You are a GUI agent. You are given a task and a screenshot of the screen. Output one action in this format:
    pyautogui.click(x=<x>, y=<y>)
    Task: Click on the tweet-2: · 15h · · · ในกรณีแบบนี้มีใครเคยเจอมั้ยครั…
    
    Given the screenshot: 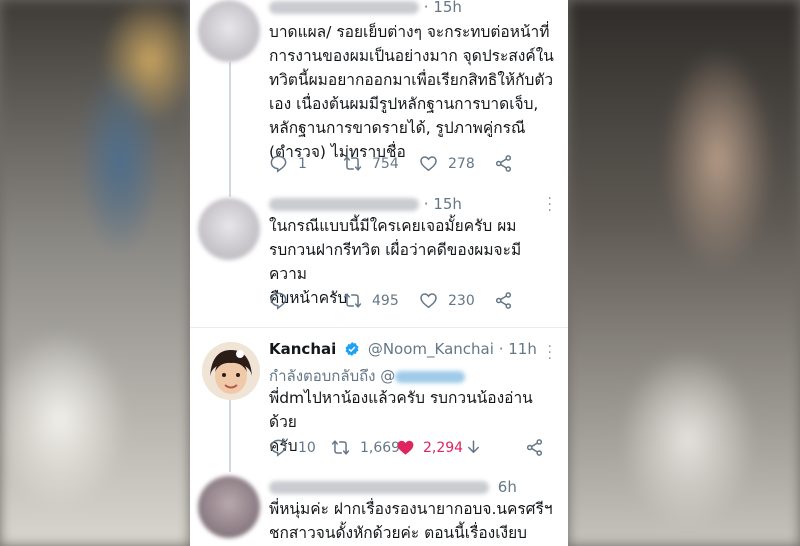 What is the action you would take?
    pyautogui.click(x=379, y=258)
    